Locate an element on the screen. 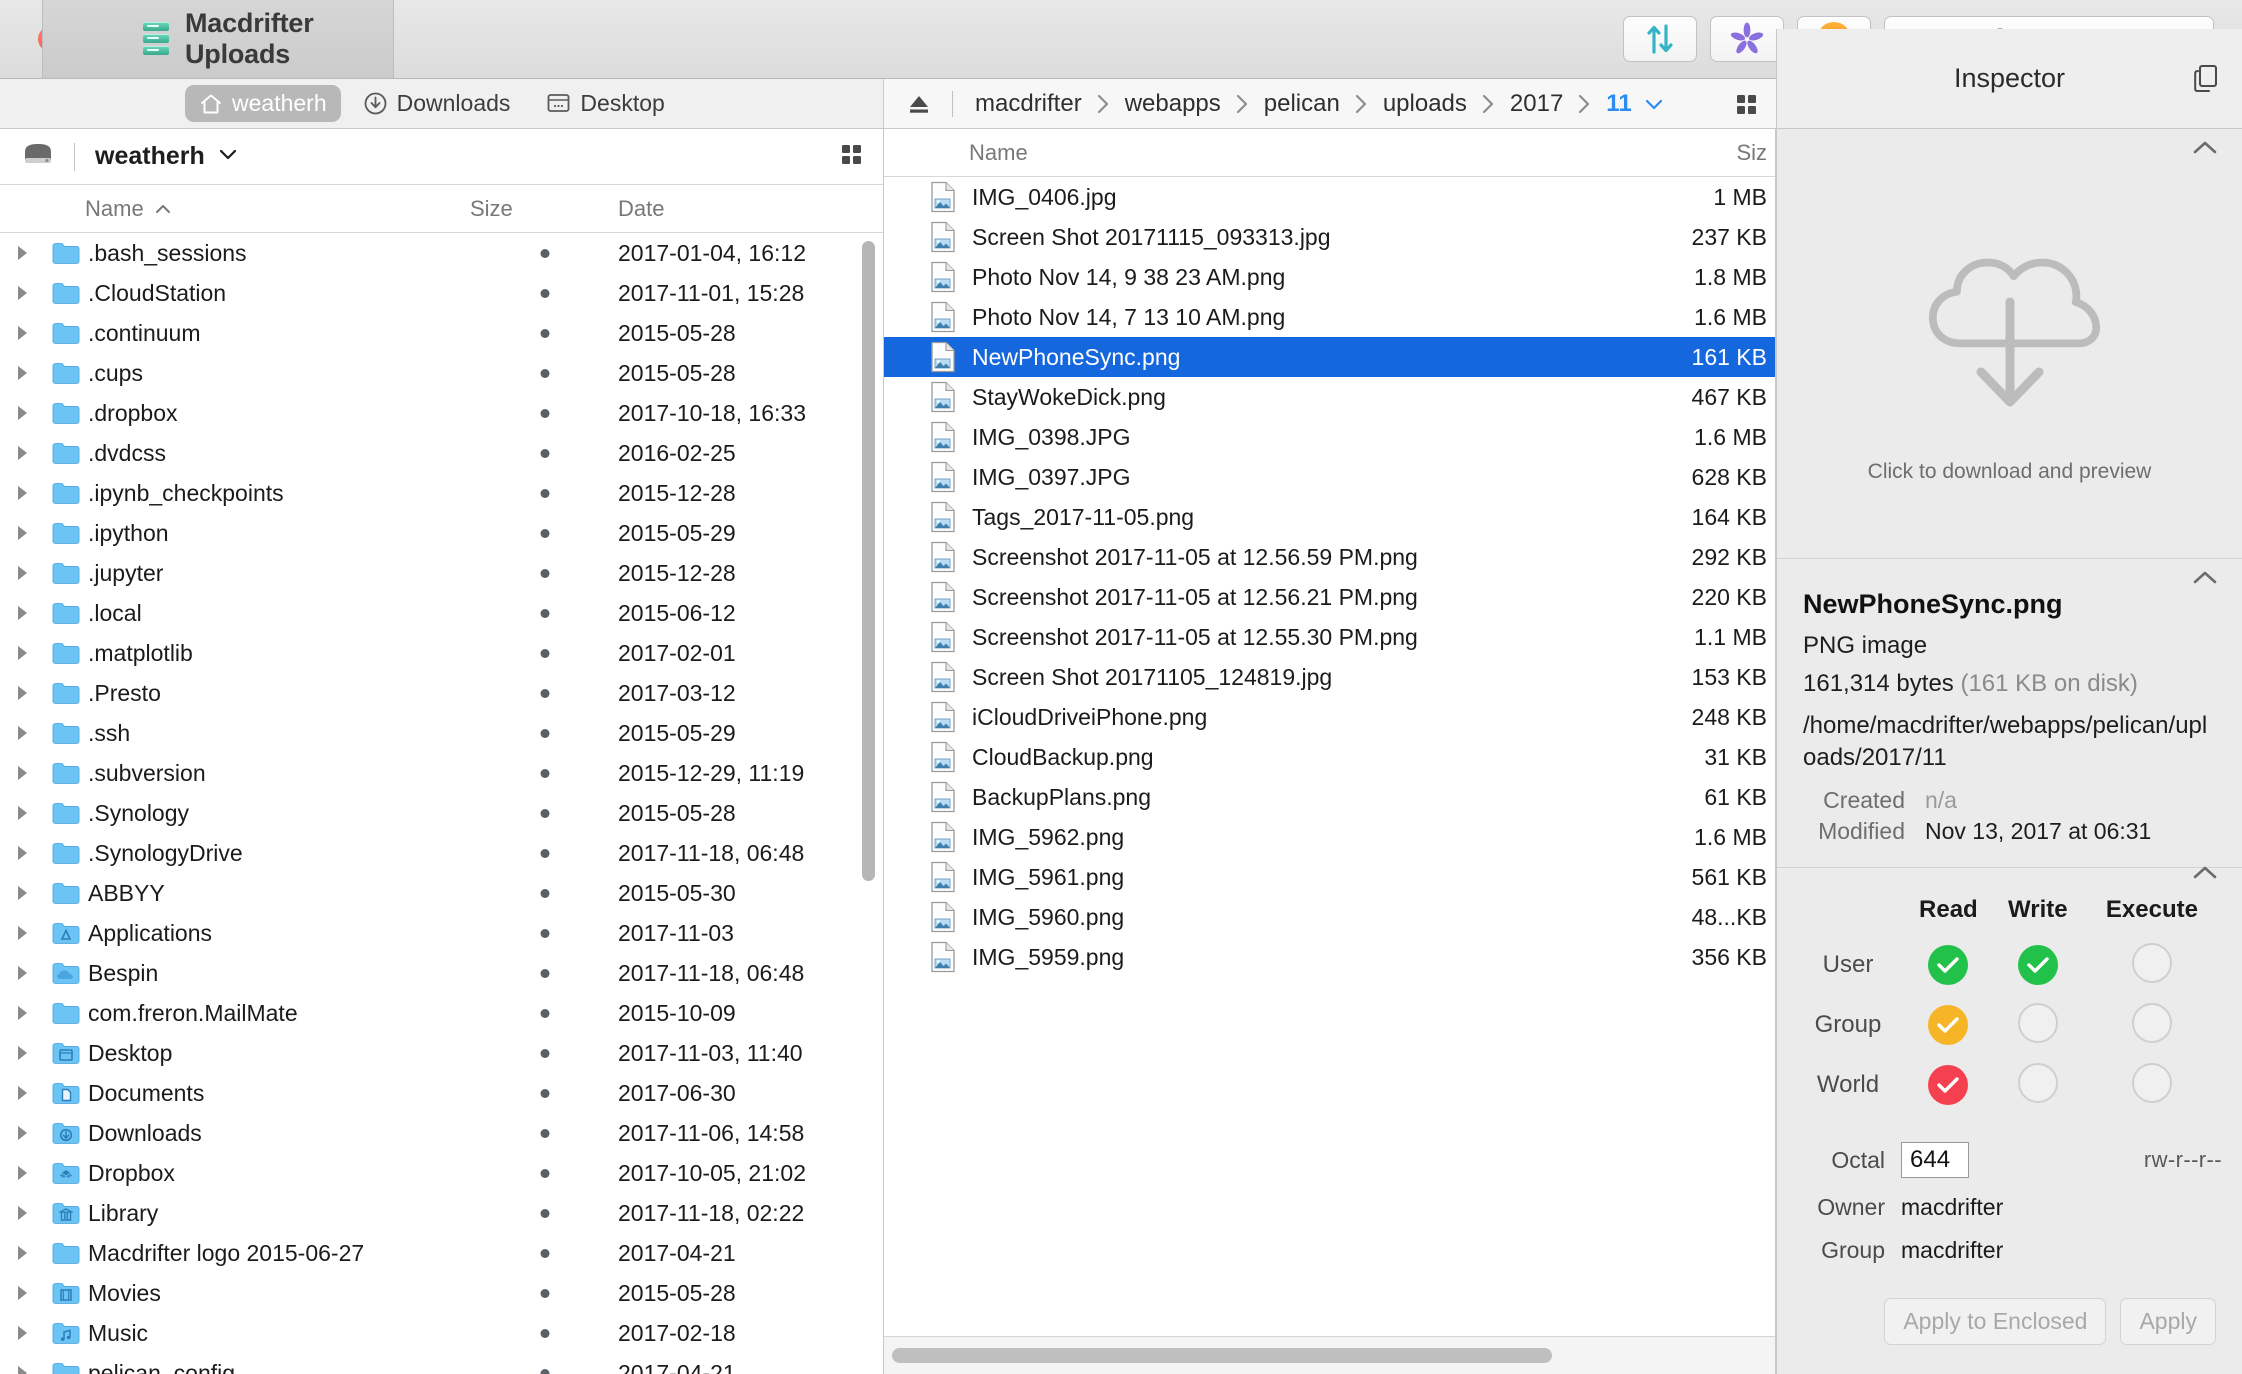 The height and width of the screenshot is (1374, 2242). breadcrumb-item-webapps: webapps is located at coordinates (1173, 104).